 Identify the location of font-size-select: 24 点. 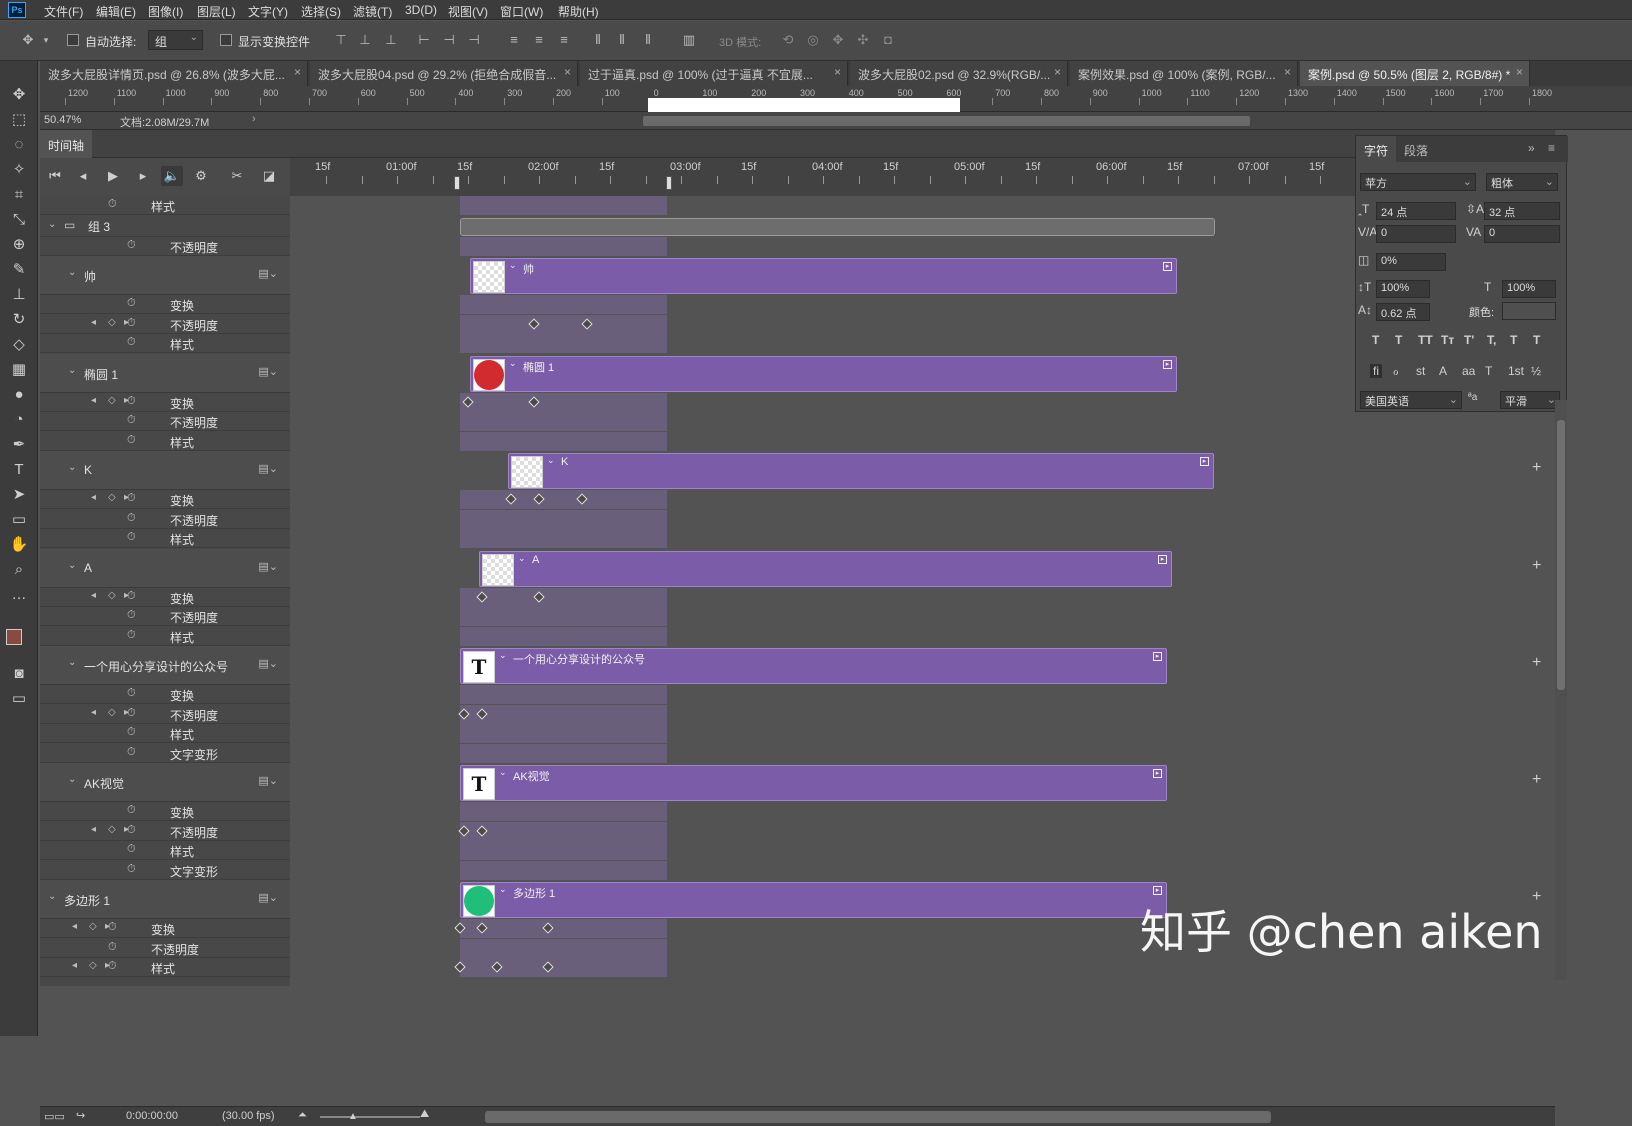
(1416, 211).